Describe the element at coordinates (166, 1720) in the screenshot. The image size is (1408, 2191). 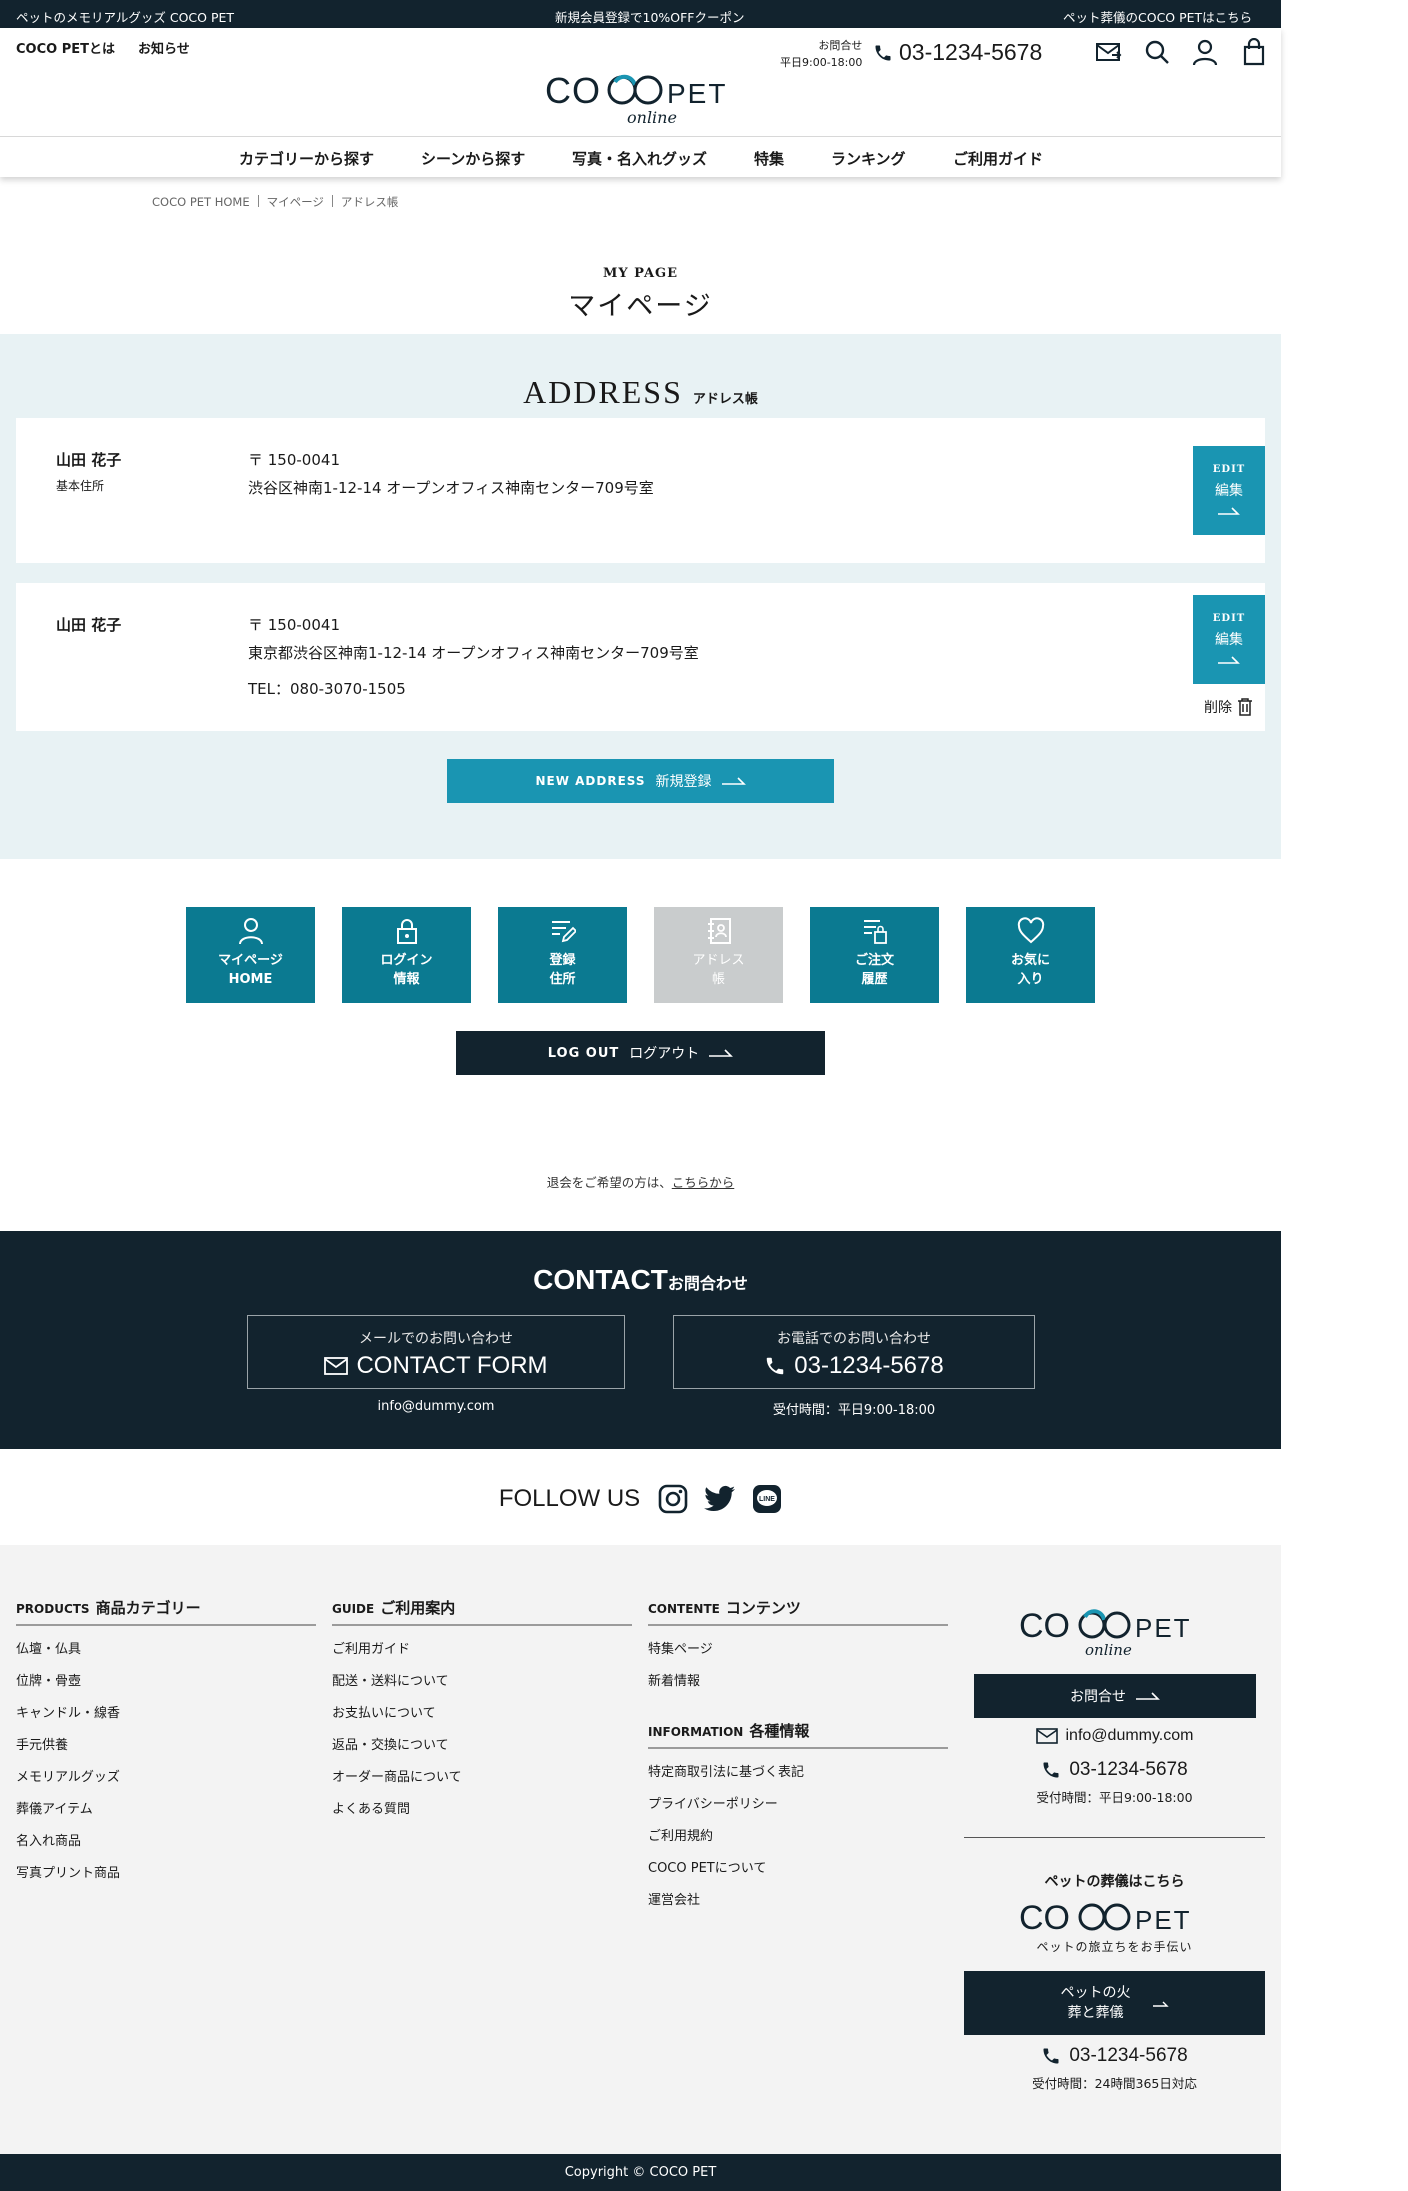
I see `footer-link: キャンドル・線香` at that location.